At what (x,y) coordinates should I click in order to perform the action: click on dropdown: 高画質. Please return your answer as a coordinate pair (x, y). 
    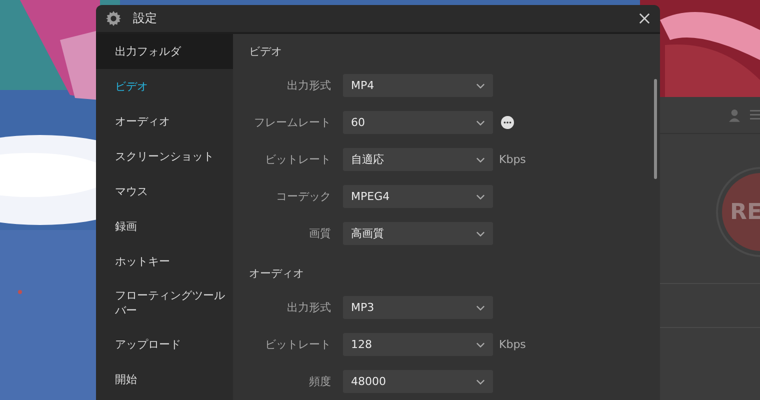
    Looking at the image, I should click on (418, 233).